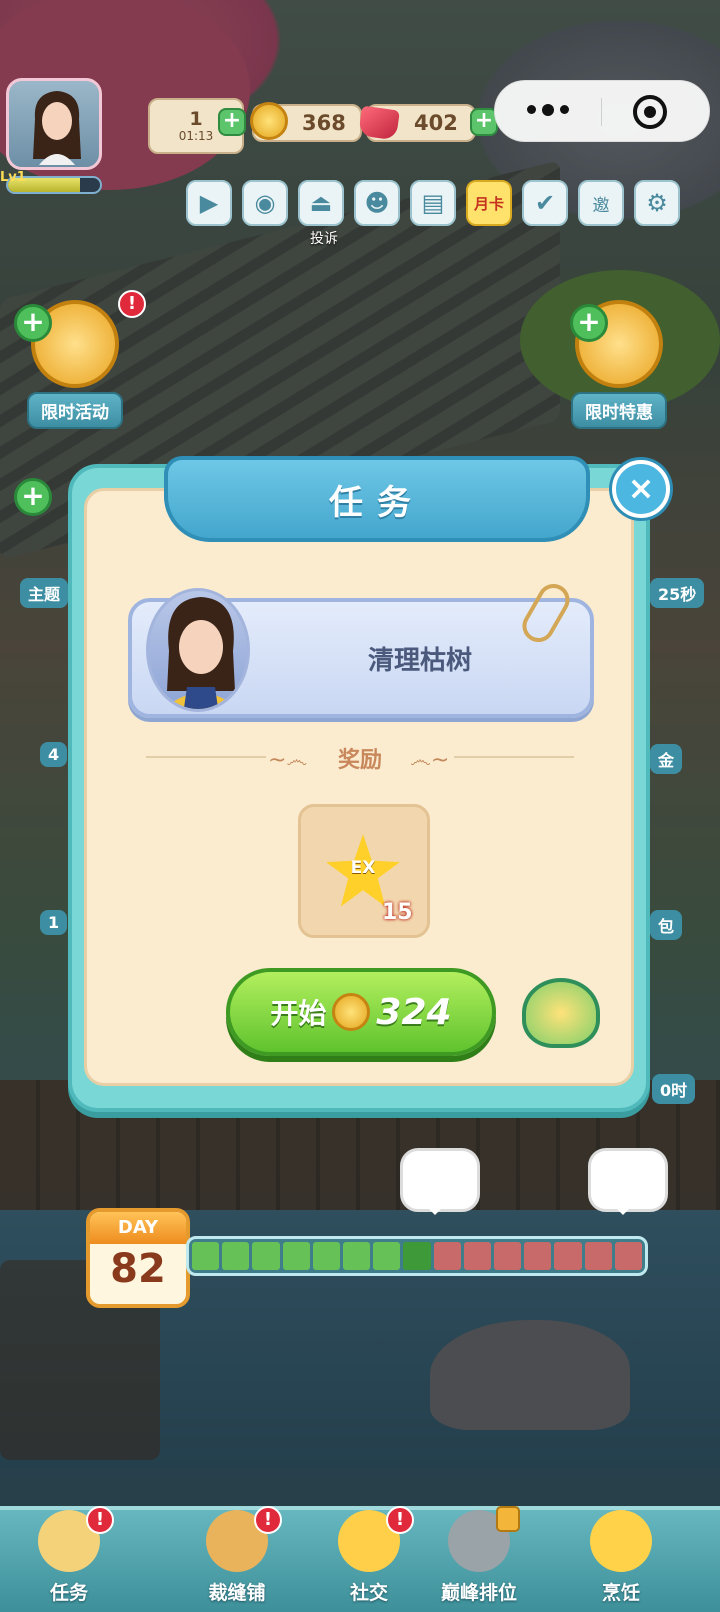 Image resolution: width=720 pixels, height=1612 pixels. Describe the element at coordinates (677, 593) in the screenshot. I see `timer-label-partial: 25秒` at that location.